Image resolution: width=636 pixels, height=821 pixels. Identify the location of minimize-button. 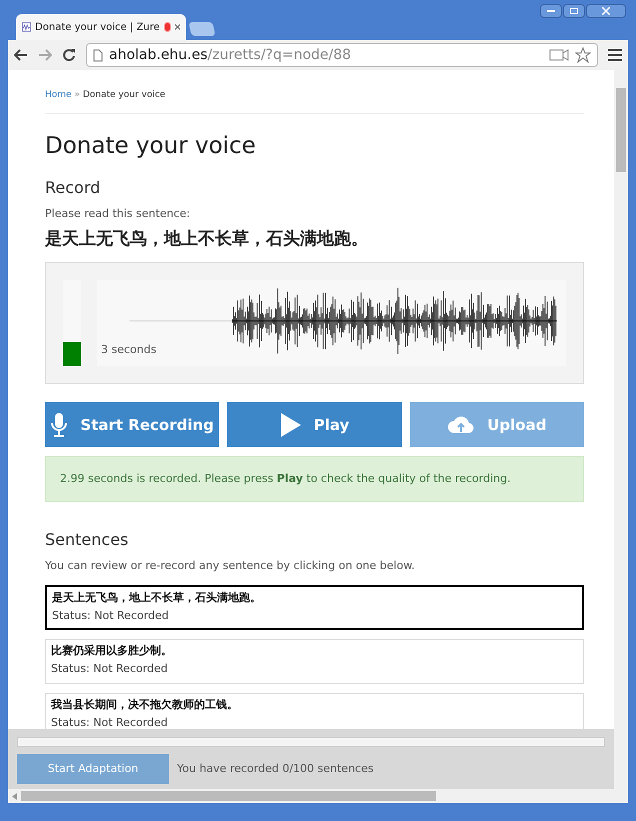
(551, 11).